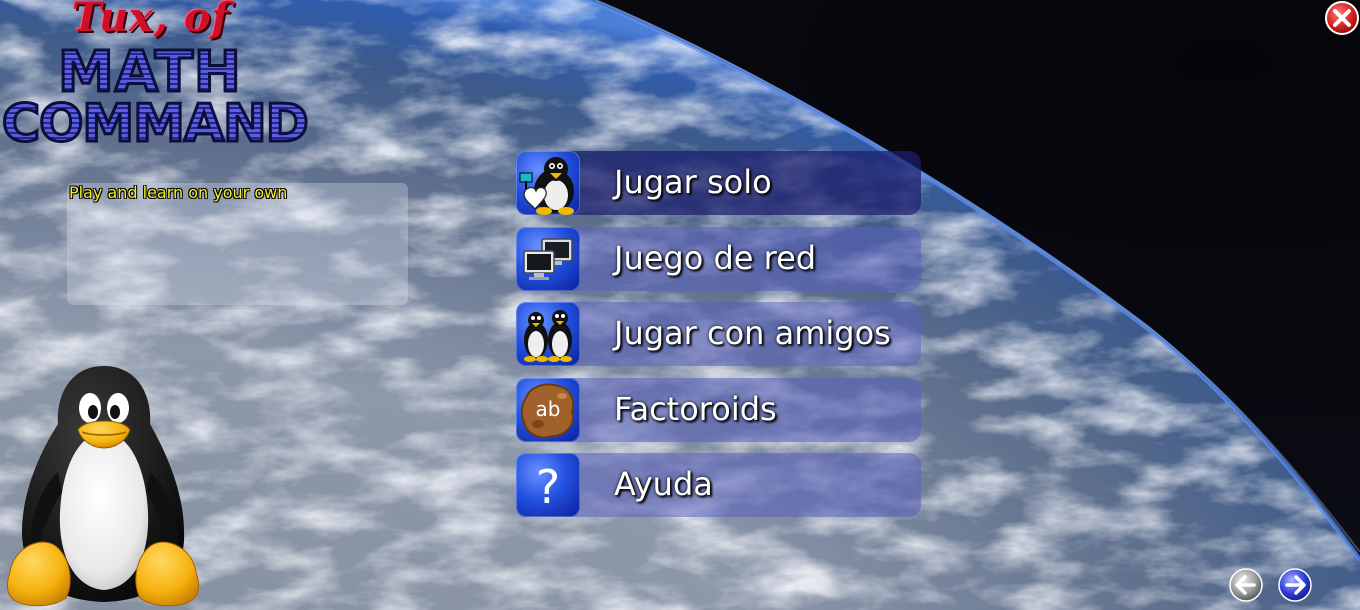 The height and width of the screenshot is (610, 1360). Describe the element at coordinates (237, 244) in the screenshot. I see `description-panel: Play and learn on your own` at that location.